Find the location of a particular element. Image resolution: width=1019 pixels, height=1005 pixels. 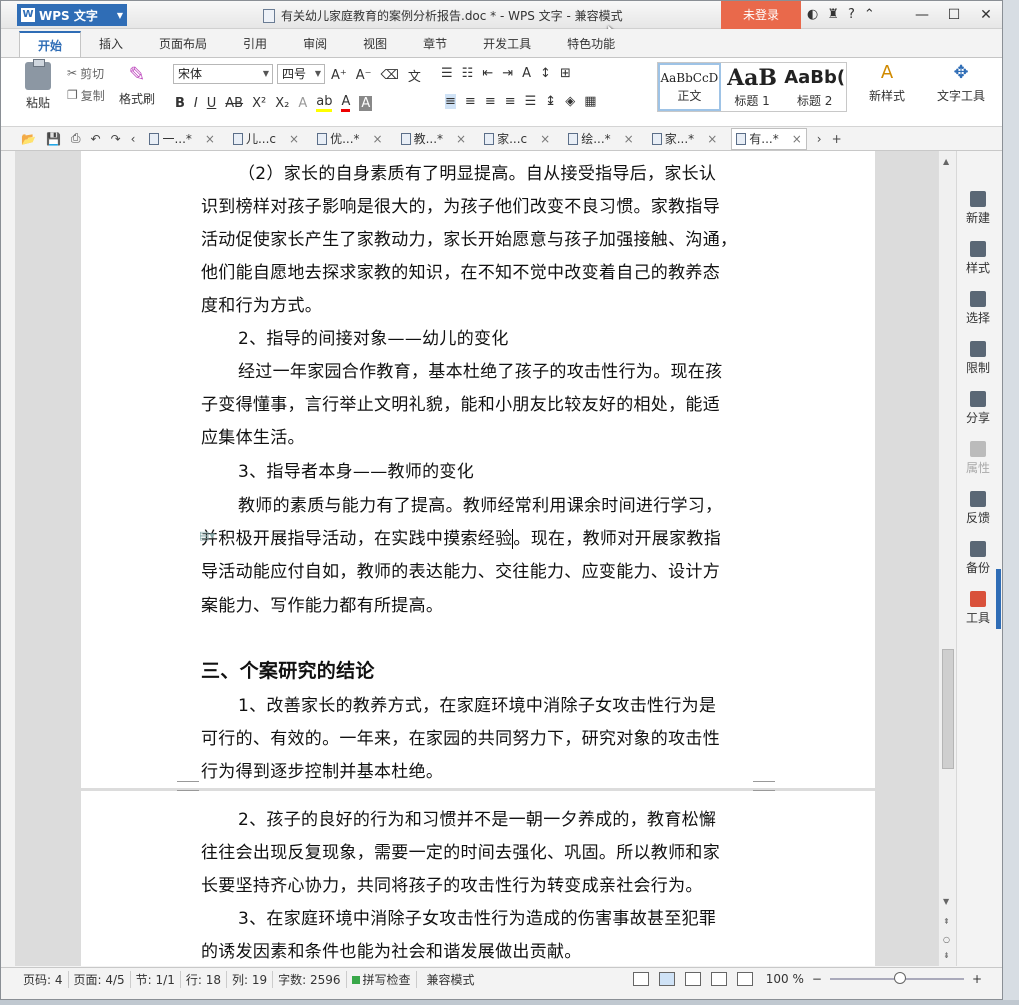

select-browse-icon: ○ is located at coordinates (946, 939).